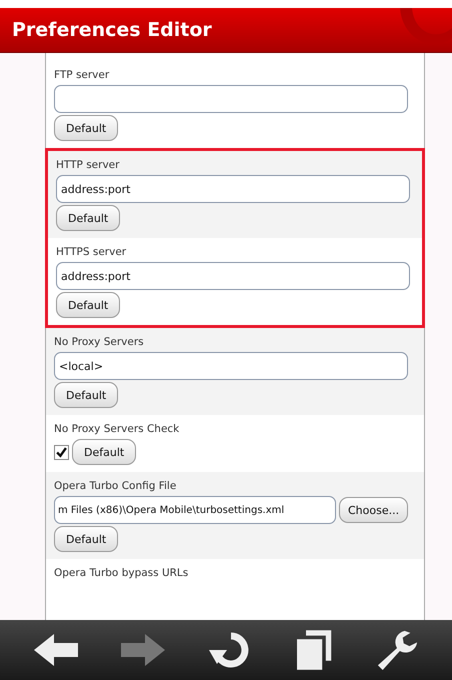 This screenshot has width=452, height=680. I want to click on tabs-icon, so click(314, 650).